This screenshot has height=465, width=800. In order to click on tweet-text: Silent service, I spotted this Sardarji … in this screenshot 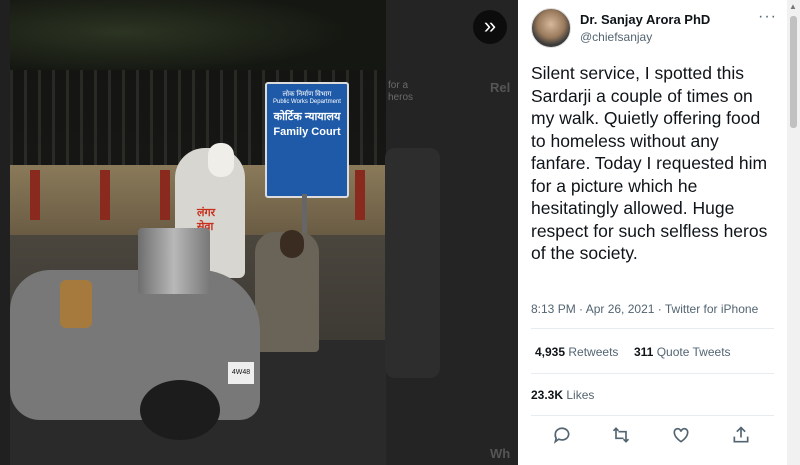, I will do `click(649, 163)`.